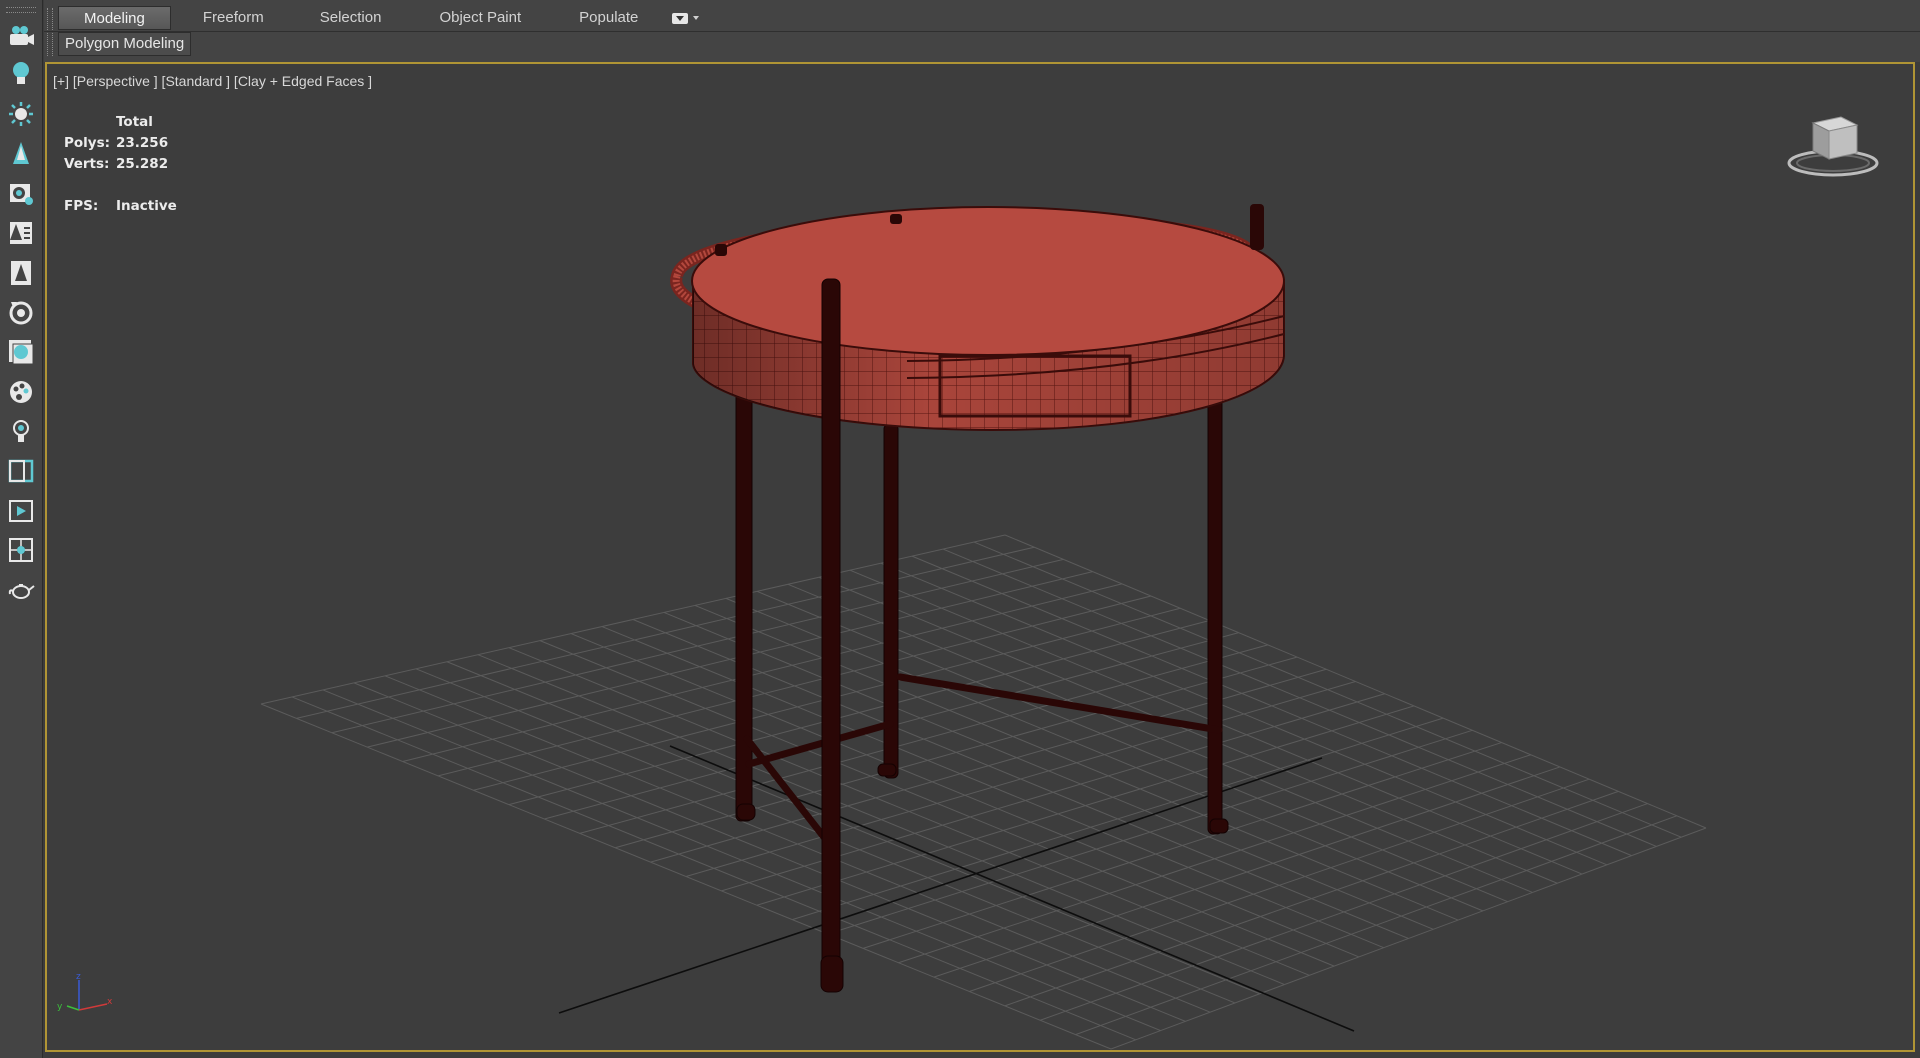  Describe the element at coordinates (233, 18) in the screenshot. I see `tab-freeform: Freeform` at that location.